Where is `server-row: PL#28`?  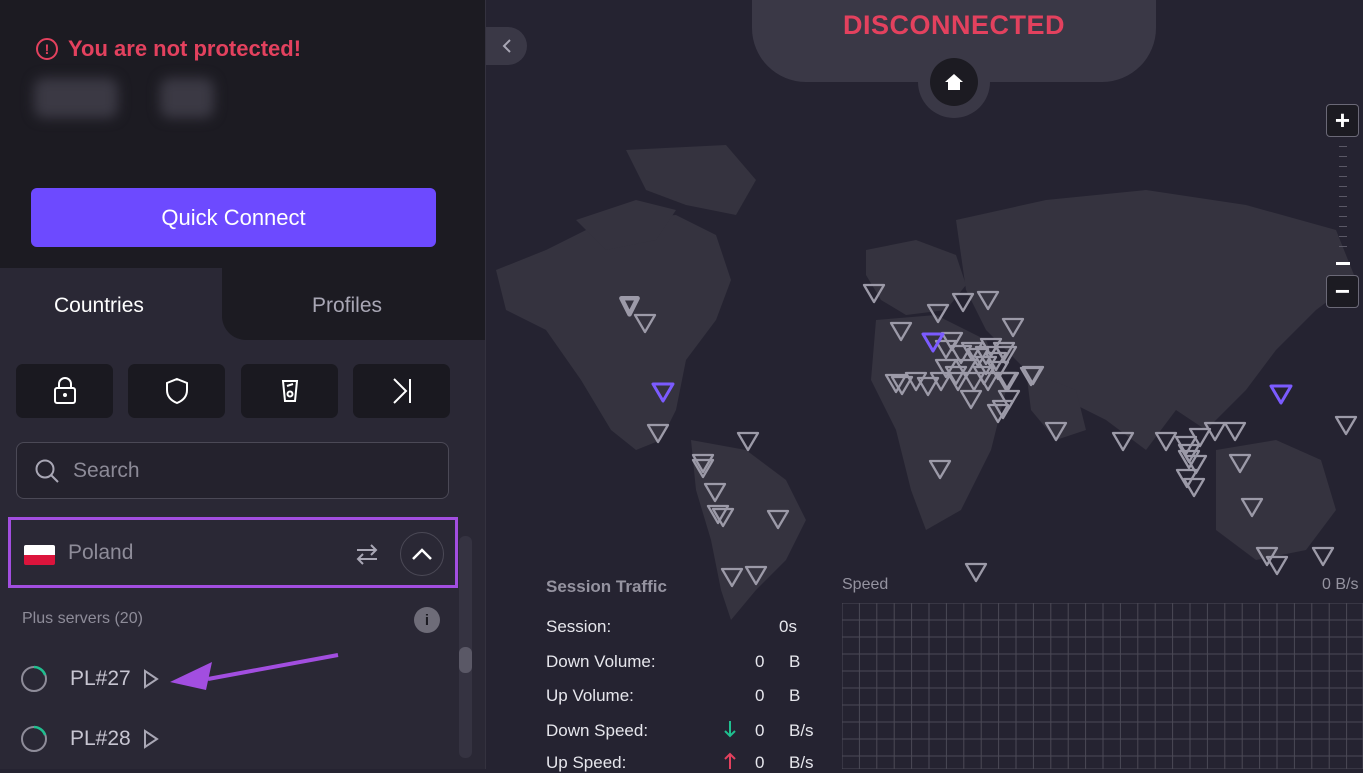
server-row: PL#28 is located at coordinates (89, 739).